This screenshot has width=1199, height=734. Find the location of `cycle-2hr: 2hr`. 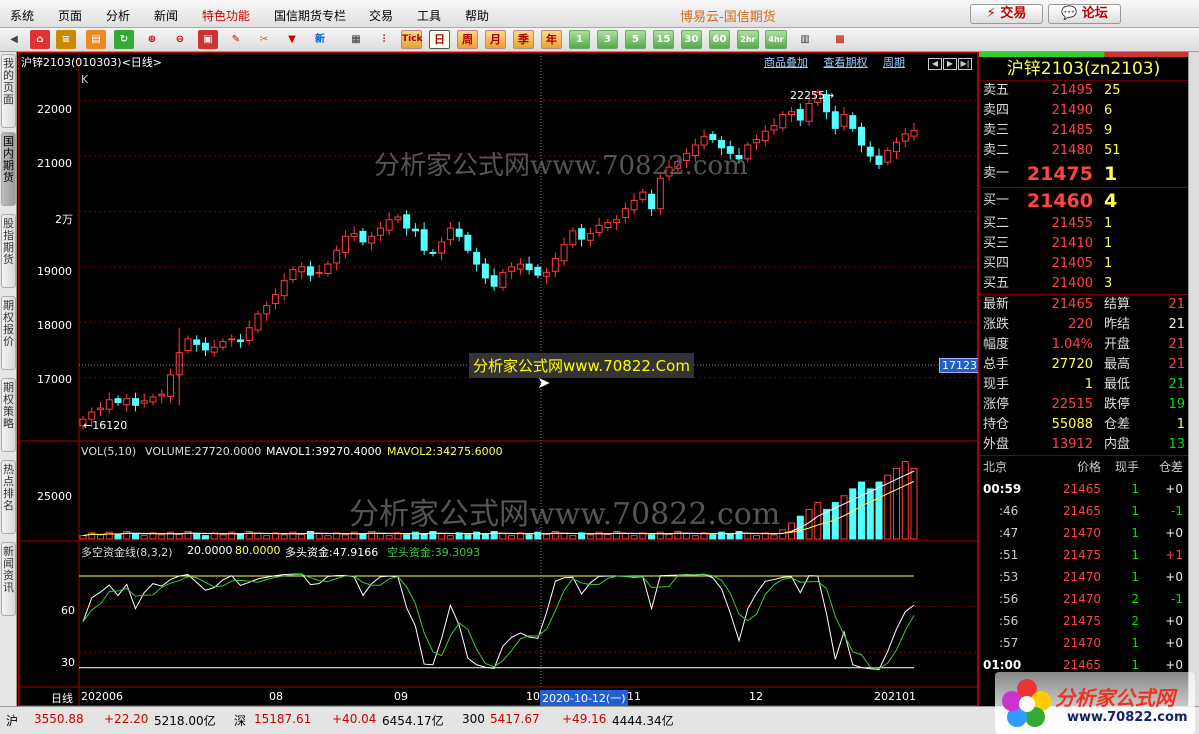

cycle-2hr: 2hr is located at coordinates (748, 39).